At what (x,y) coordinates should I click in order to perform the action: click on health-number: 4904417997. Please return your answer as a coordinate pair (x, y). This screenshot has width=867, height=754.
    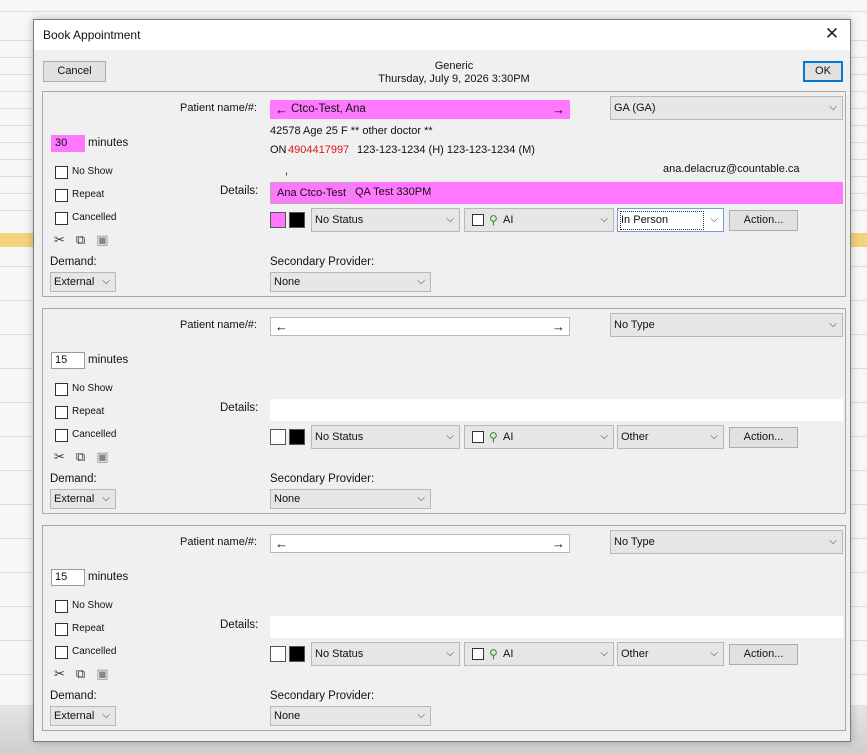
    Looking at the image, I should click on (319, 150).